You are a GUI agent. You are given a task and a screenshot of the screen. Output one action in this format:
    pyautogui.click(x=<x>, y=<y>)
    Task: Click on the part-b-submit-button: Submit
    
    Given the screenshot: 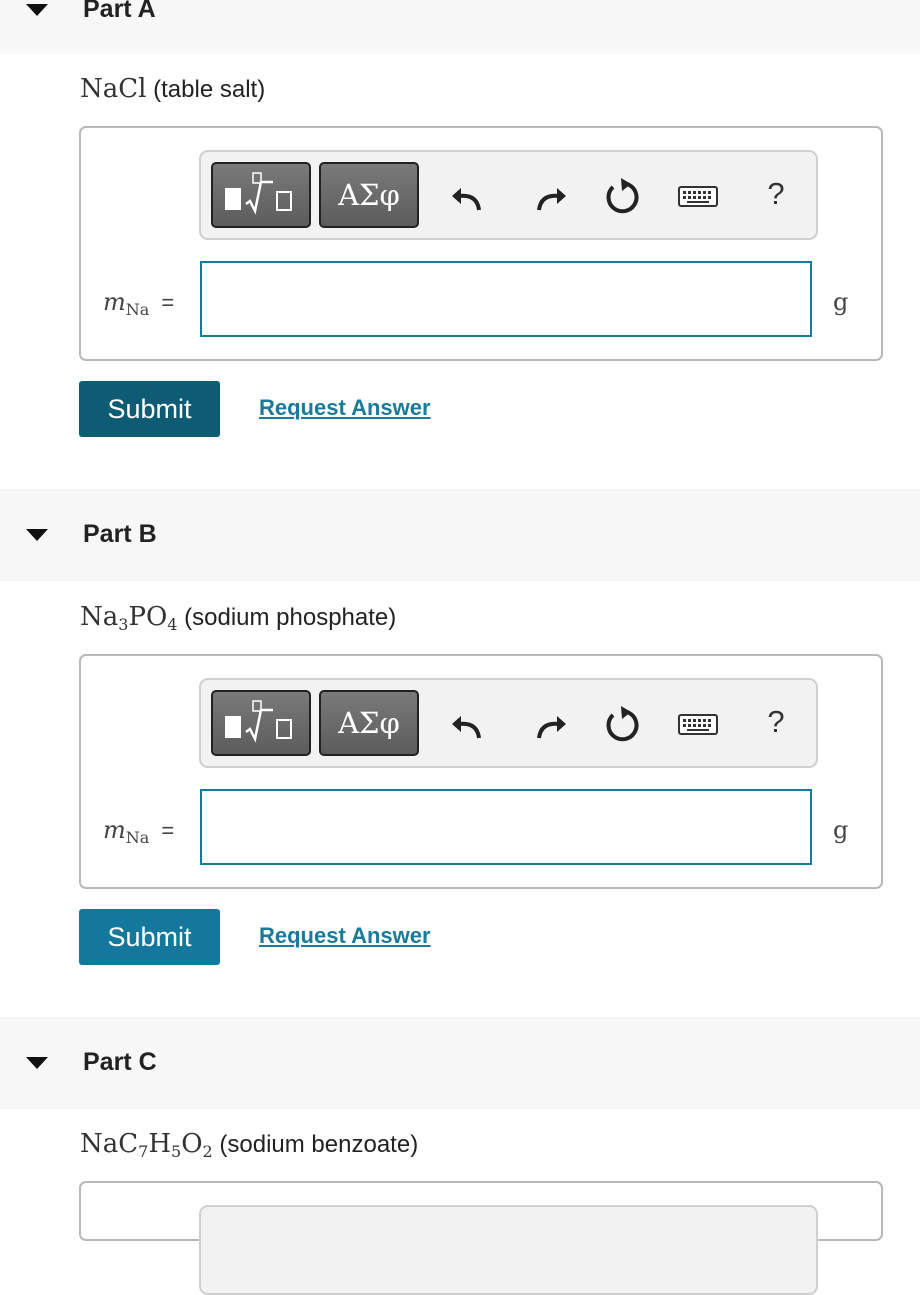 What is the action you would take?
    pyautogui.click(x=149, y=937)
    